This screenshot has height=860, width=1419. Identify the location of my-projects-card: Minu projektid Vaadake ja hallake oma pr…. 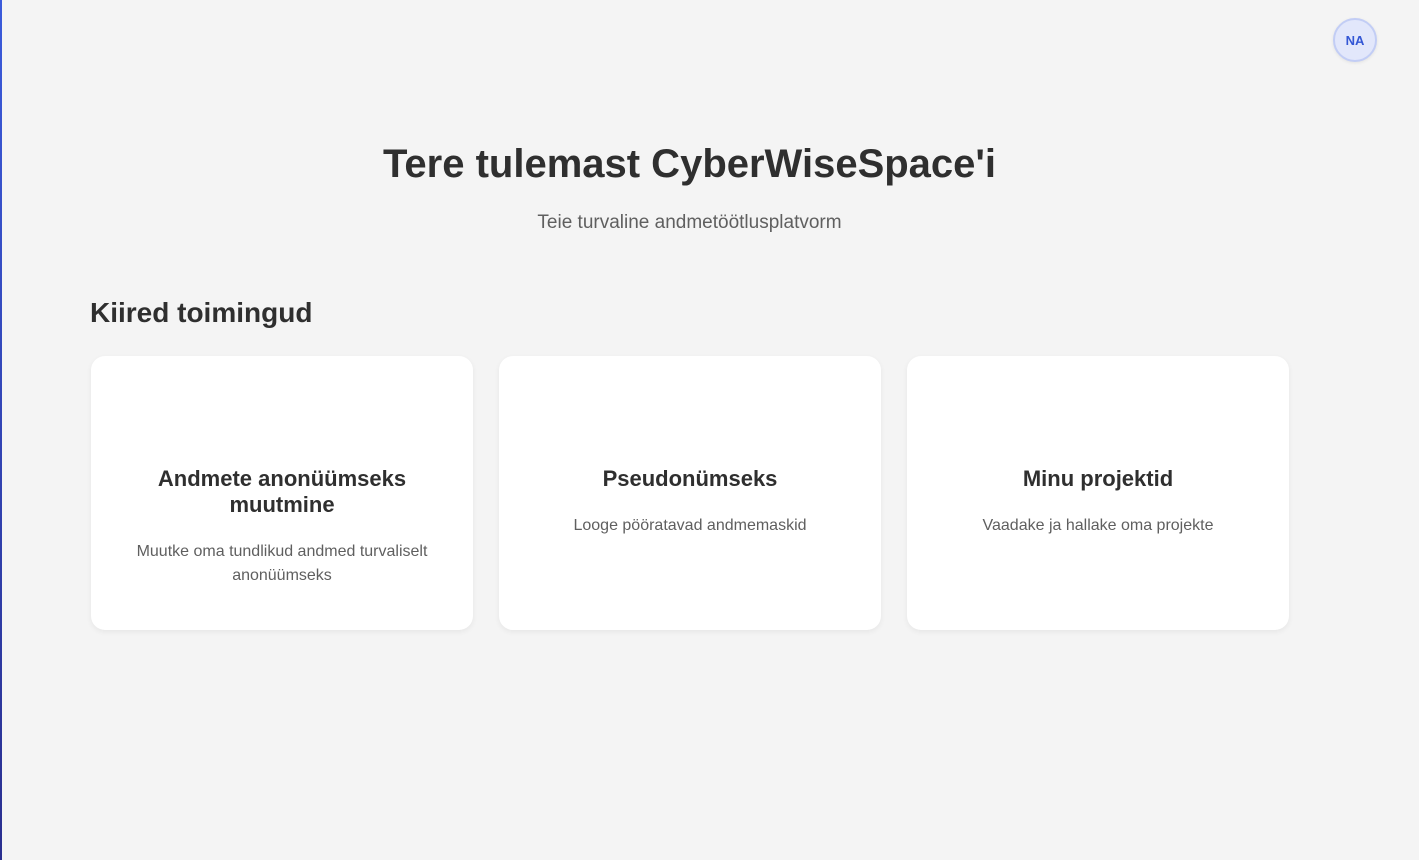
(1098, 493).